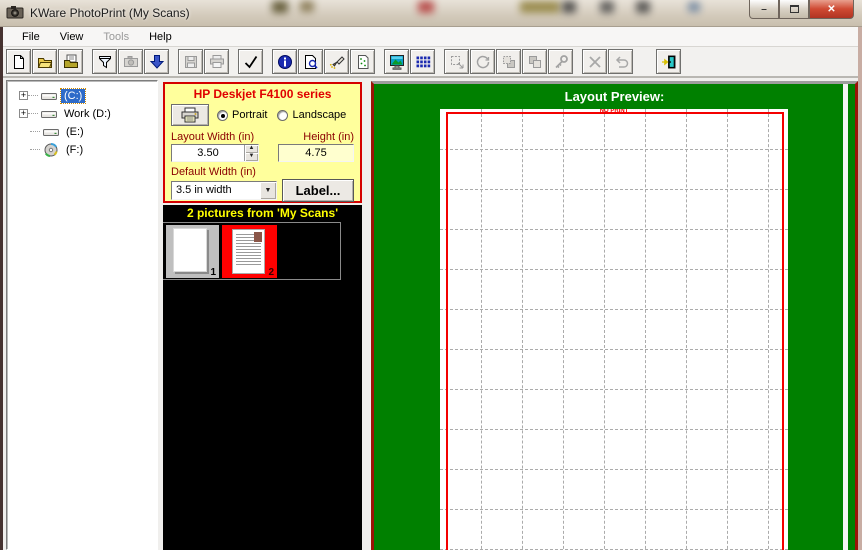 The width and height of the screenshot is (862, 550). I want to click on default-width-label: Default Width (in), so click(213, 172).